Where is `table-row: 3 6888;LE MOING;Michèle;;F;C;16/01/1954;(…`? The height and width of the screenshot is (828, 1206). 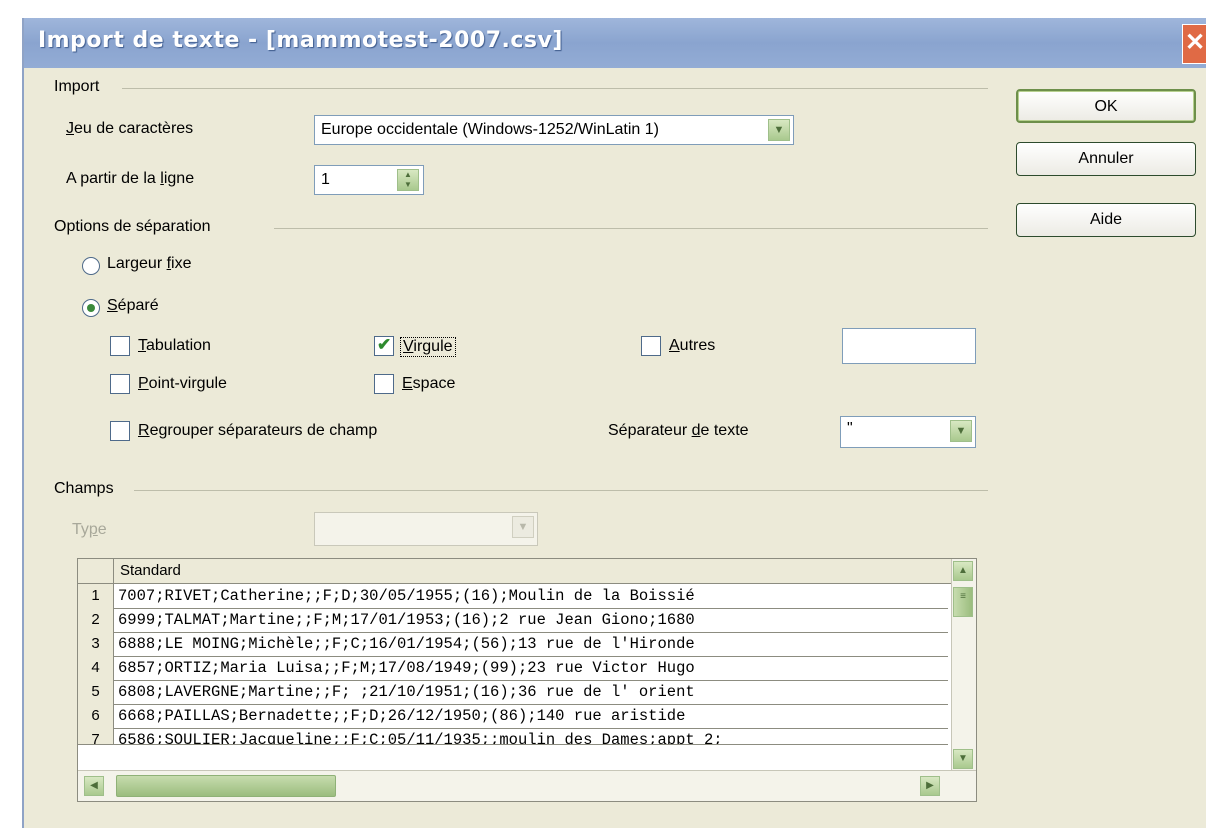
table-row: 3 6888;LE MOING;Michèle;;F;C;16/01/1954;(… is located at coordinates (513, 644).